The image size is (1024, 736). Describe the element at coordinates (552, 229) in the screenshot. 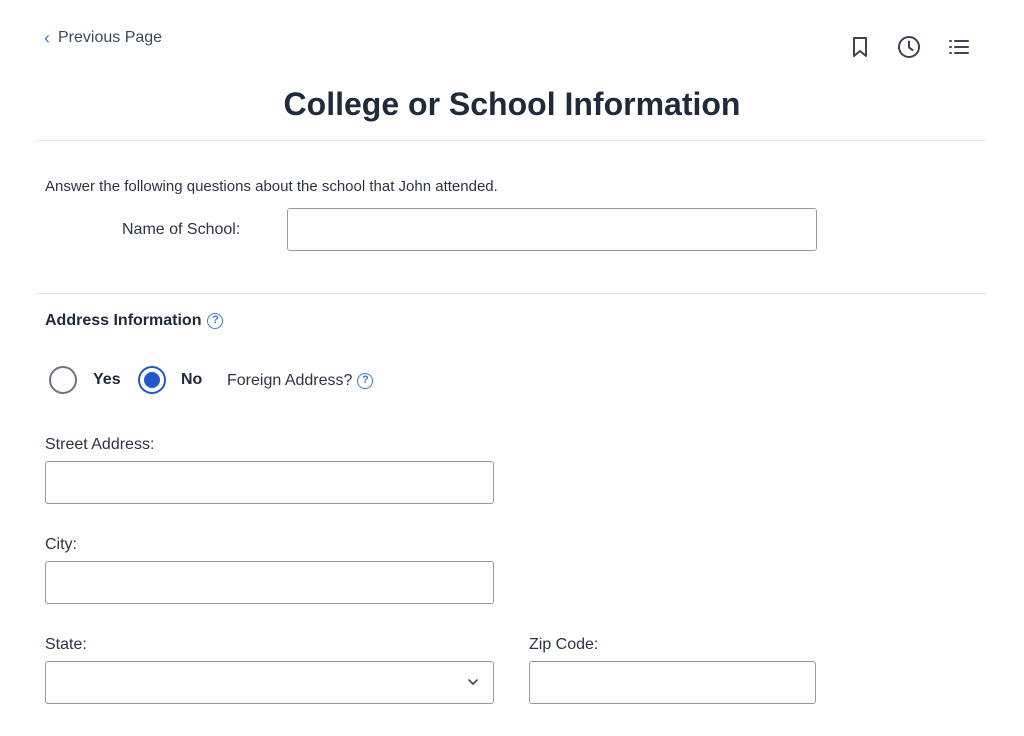

I see `school-name-input` at that location.